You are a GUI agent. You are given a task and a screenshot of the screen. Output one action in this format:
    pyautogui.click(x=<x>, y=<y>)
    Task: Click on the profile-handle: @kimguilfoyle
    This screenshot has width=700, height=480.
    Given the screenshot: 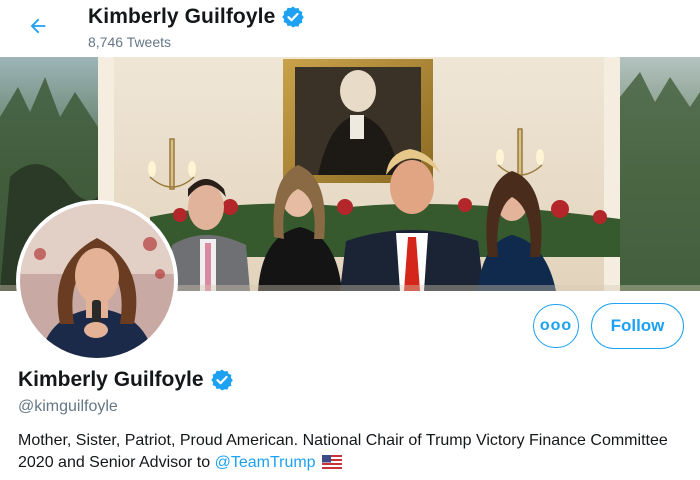 What is the action you would take?
    pyautogui.click(x=68, y=406)
    